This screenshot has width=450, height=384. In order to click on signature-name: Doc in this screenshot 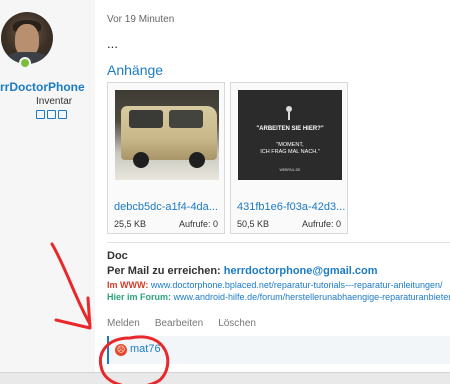, I will do `click(117, 256)`.